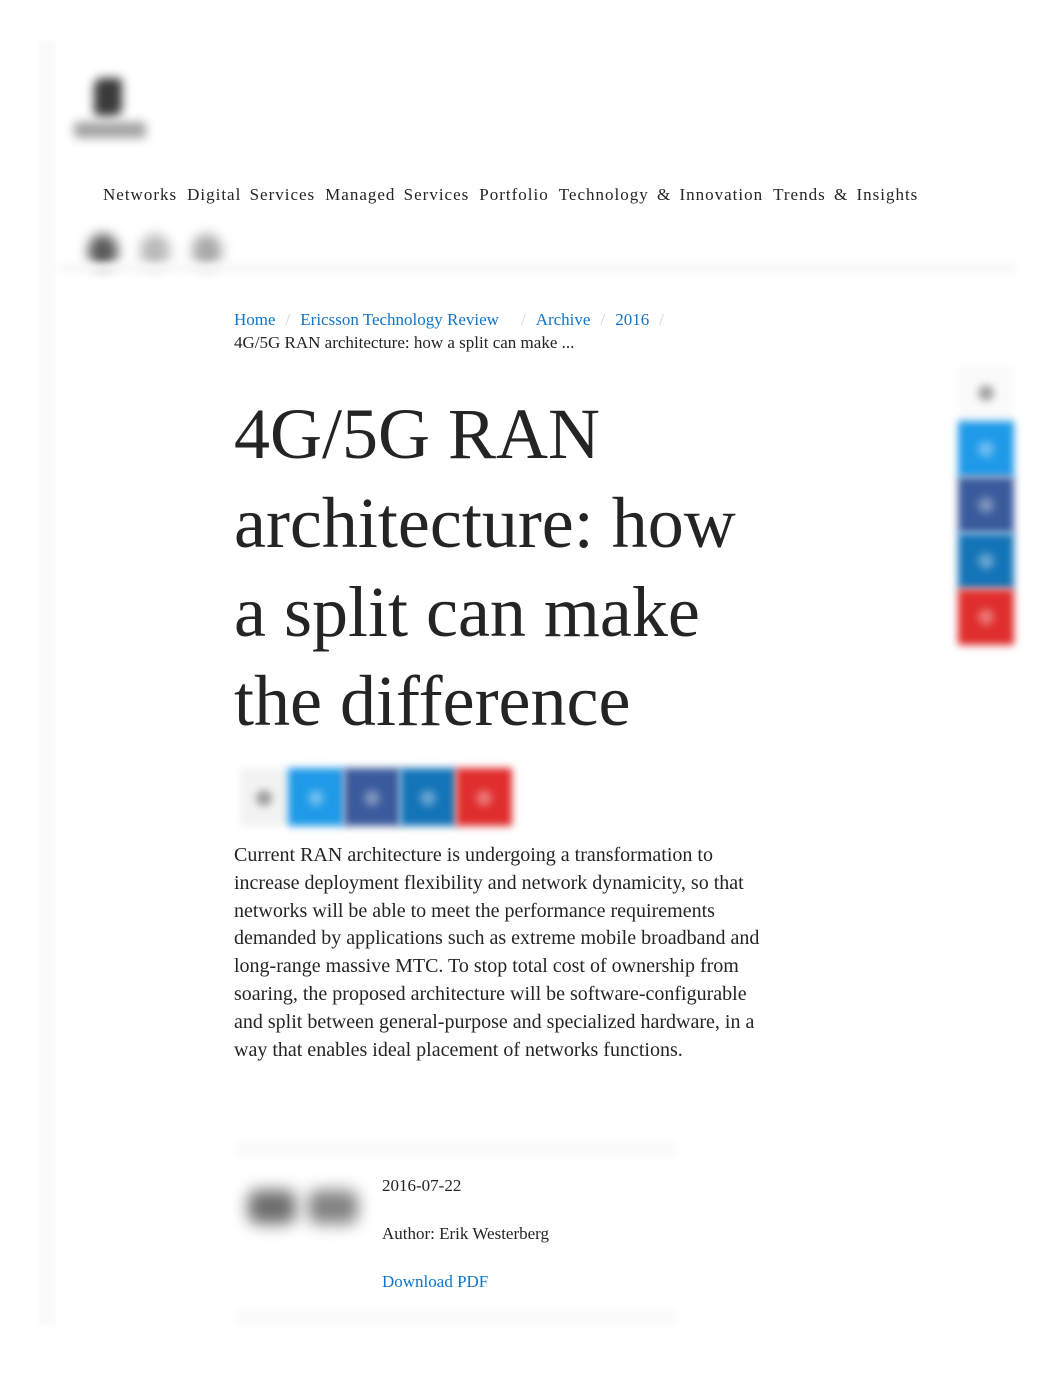  I want to click on share-linkedin-button, so click(428, 797).